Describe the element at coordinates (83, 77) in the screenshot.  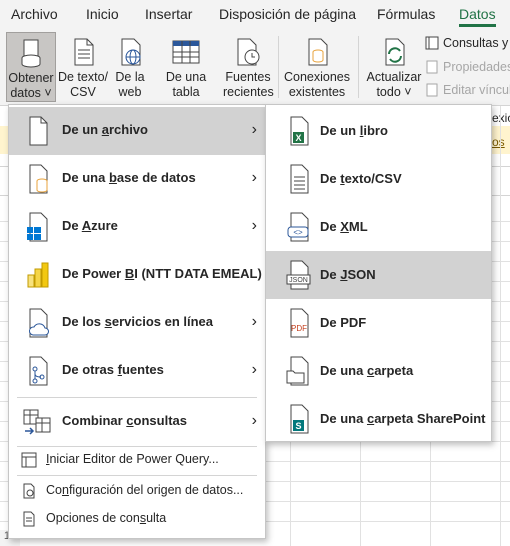
I see `from-text-label-1: De texto/` at that location.